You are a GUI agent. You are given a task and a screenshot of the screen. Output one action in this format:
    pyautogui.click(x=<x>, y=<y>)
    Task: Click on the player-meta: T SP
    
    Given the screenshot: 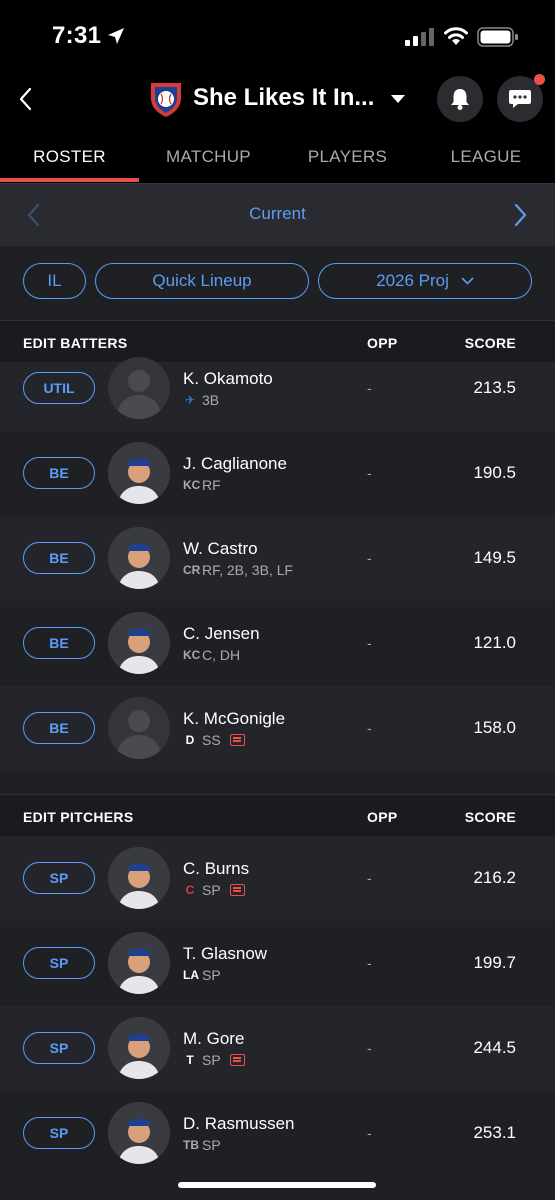 What is the action you would take?
    pyautogui.click(x=214, y=1060)
    